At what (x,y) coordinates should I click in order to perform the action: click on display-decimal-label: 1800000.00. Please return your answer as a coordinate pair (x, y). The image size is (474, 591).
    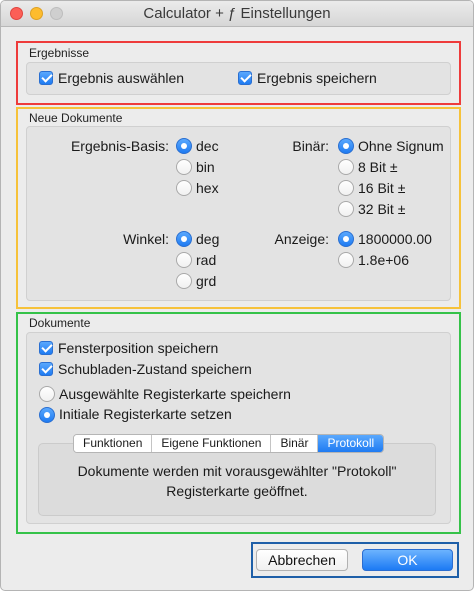
    Looking at the image, I should click on (395, 239).